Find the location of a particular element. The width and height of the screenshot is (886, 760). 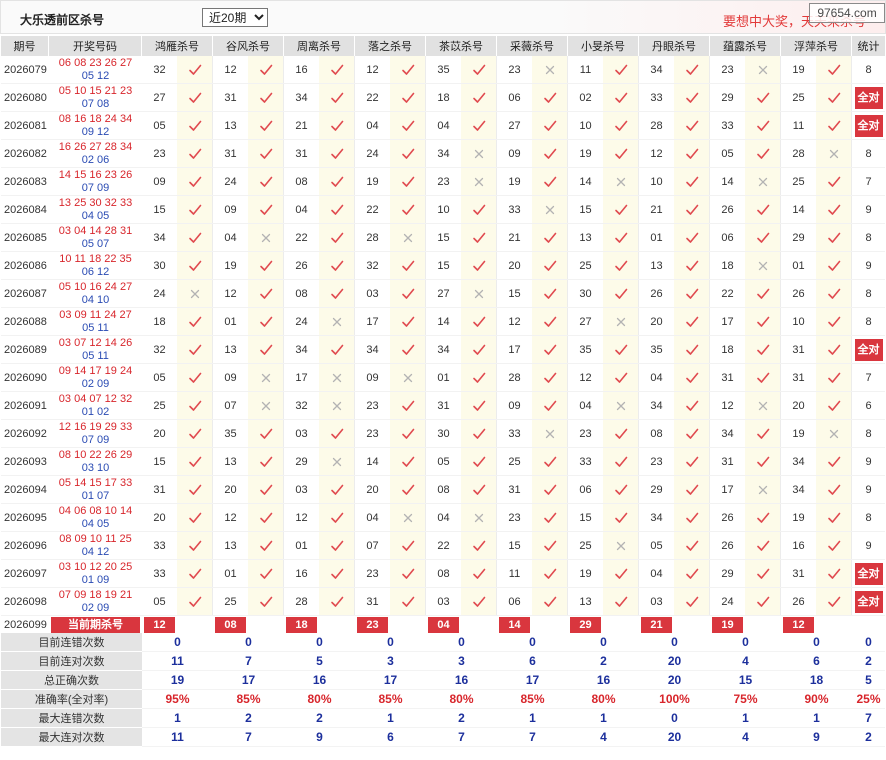

summary-value: 3 is located at coordinates (390, 661).